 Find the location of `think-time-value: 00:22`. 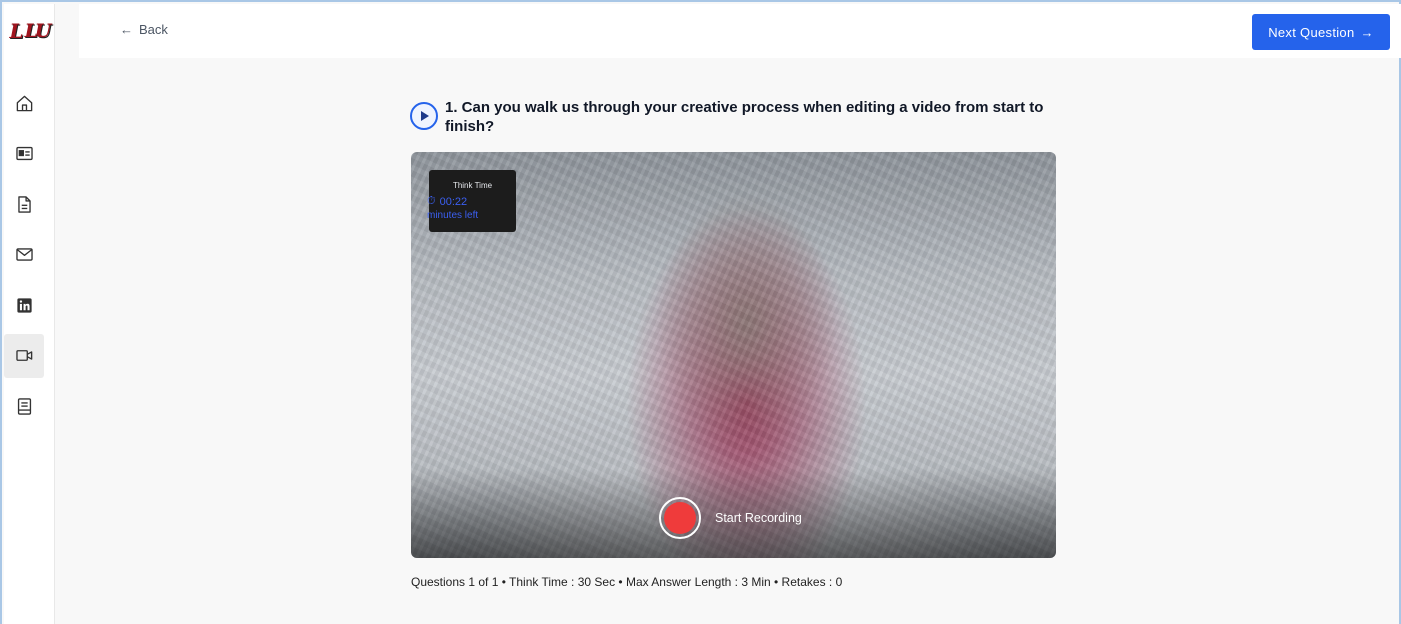

think-time-value: 00:22 is located at coordinates (453, 201).